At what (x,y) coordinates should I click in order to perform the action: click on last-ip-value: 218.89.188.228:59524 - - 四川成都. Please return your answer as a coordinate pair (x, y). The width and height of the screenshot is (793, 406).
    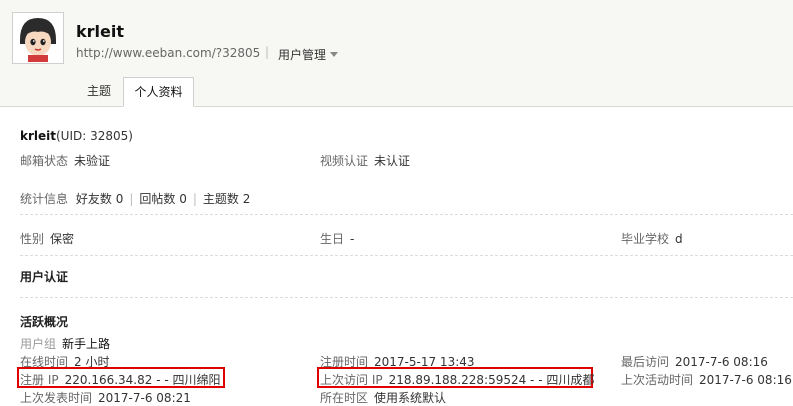
    Looking at the image, I should click on (491, 380).